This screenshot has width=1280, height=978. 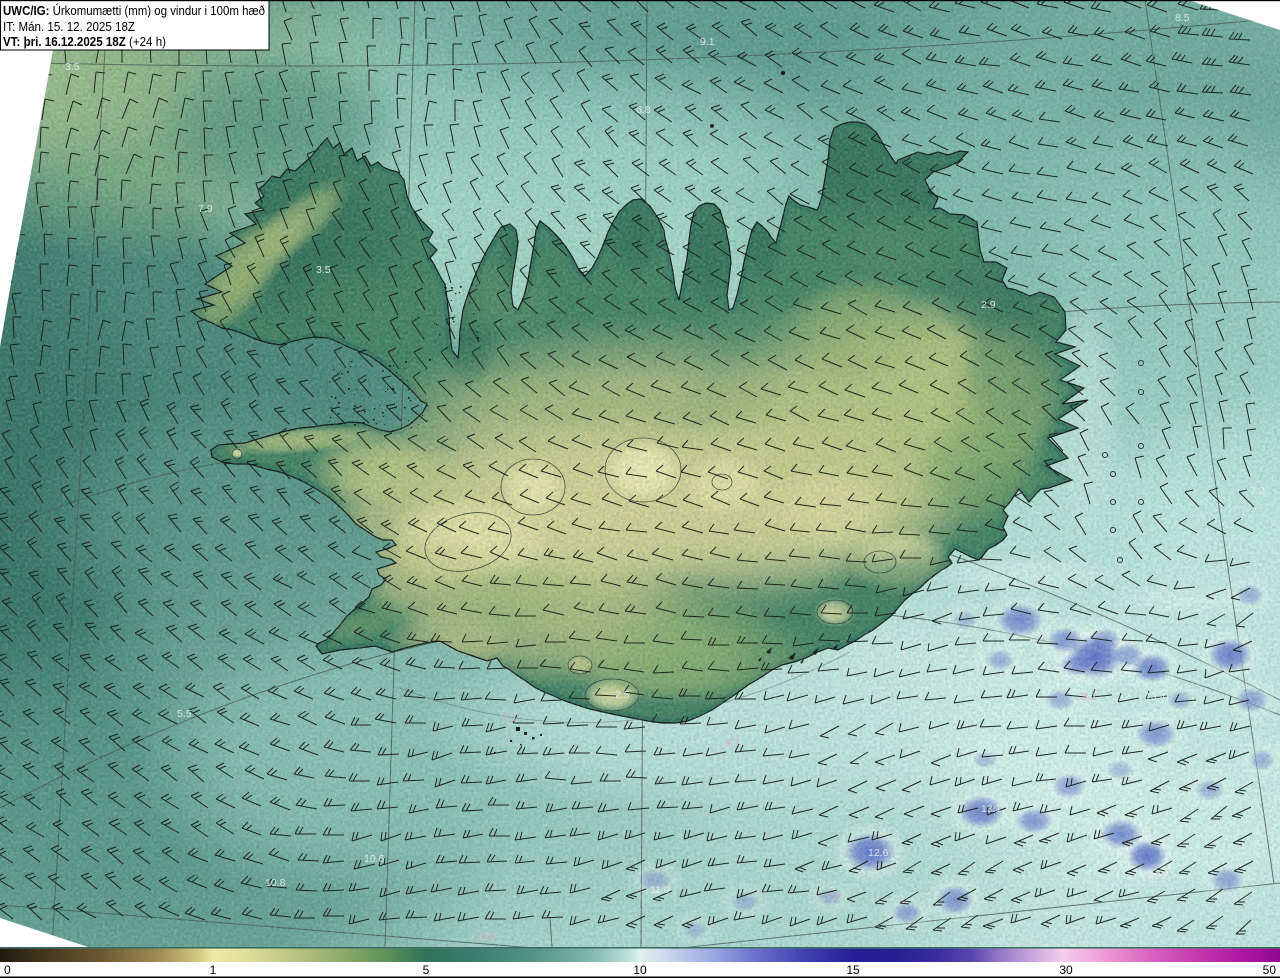 I want to click on svg-text: 10, so click(x=640, y=970).